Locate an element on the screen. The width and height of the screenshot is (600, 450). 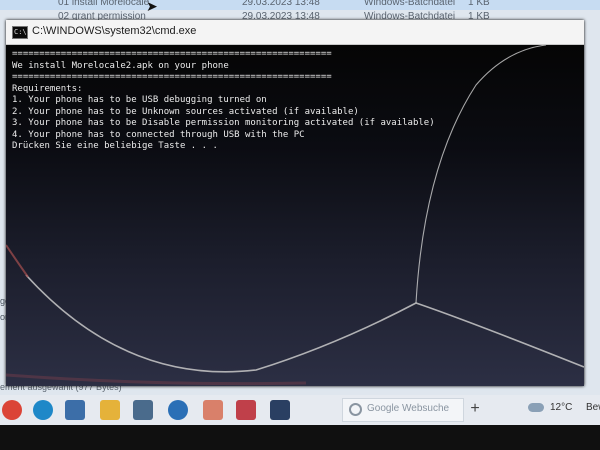
photos-icon is located at coordinates (246, 410).